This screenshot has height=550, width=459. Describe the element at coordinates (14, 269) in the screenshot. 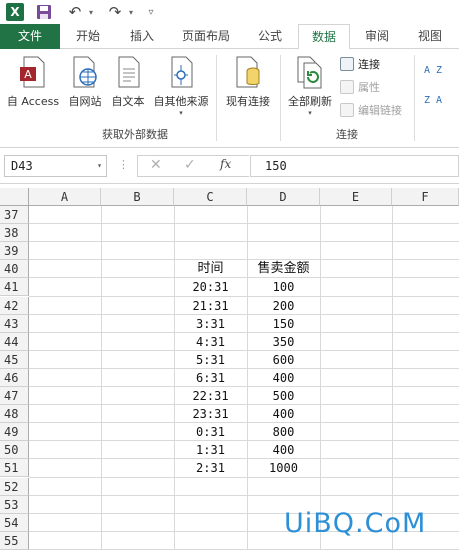

I see `row-header-40: 40` at that location.